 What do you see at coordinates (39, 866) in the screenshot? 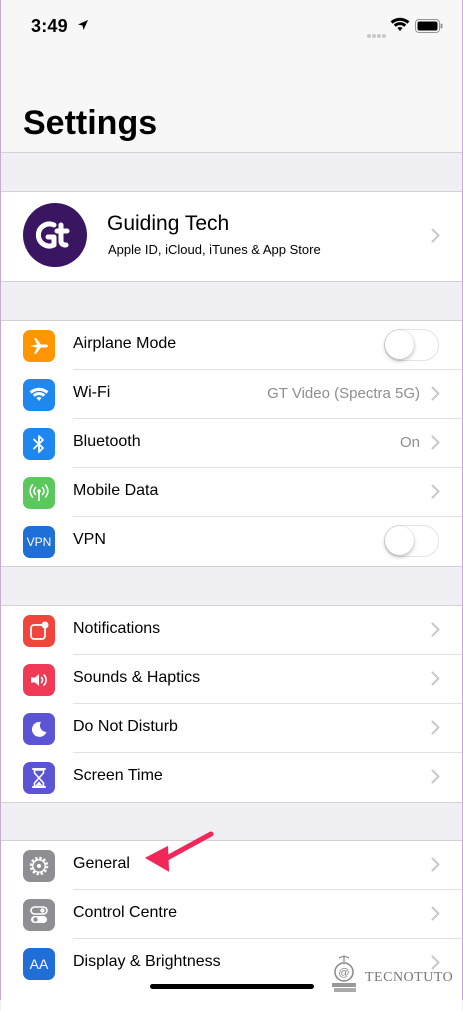
I see `gear-icon` at bounding box center [39, 866].